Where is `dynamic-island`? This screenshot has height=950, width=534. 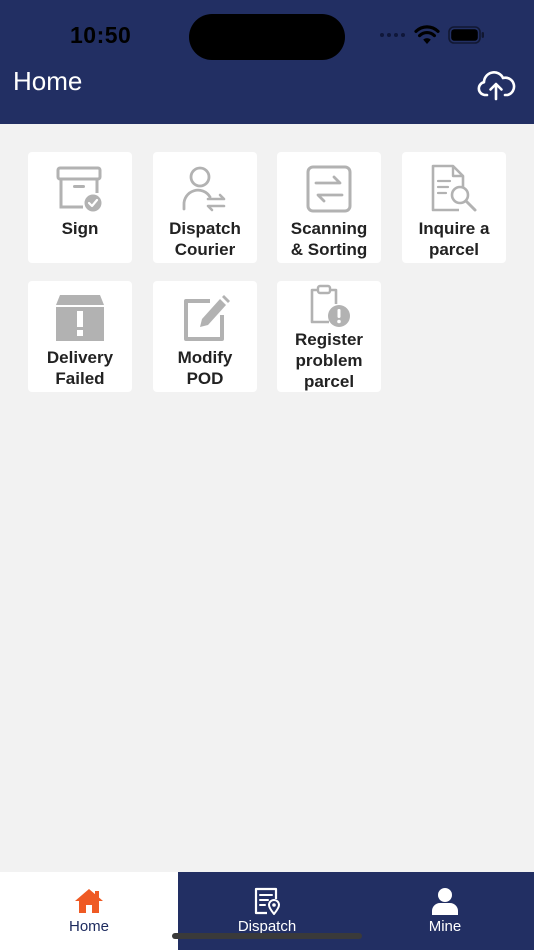 dynamic-island is located at coordinates (267, 37).